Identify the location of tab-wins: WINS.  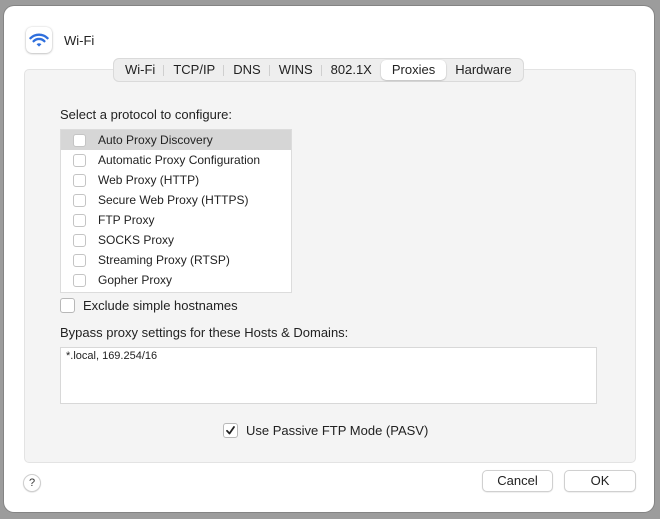
(296, 70).